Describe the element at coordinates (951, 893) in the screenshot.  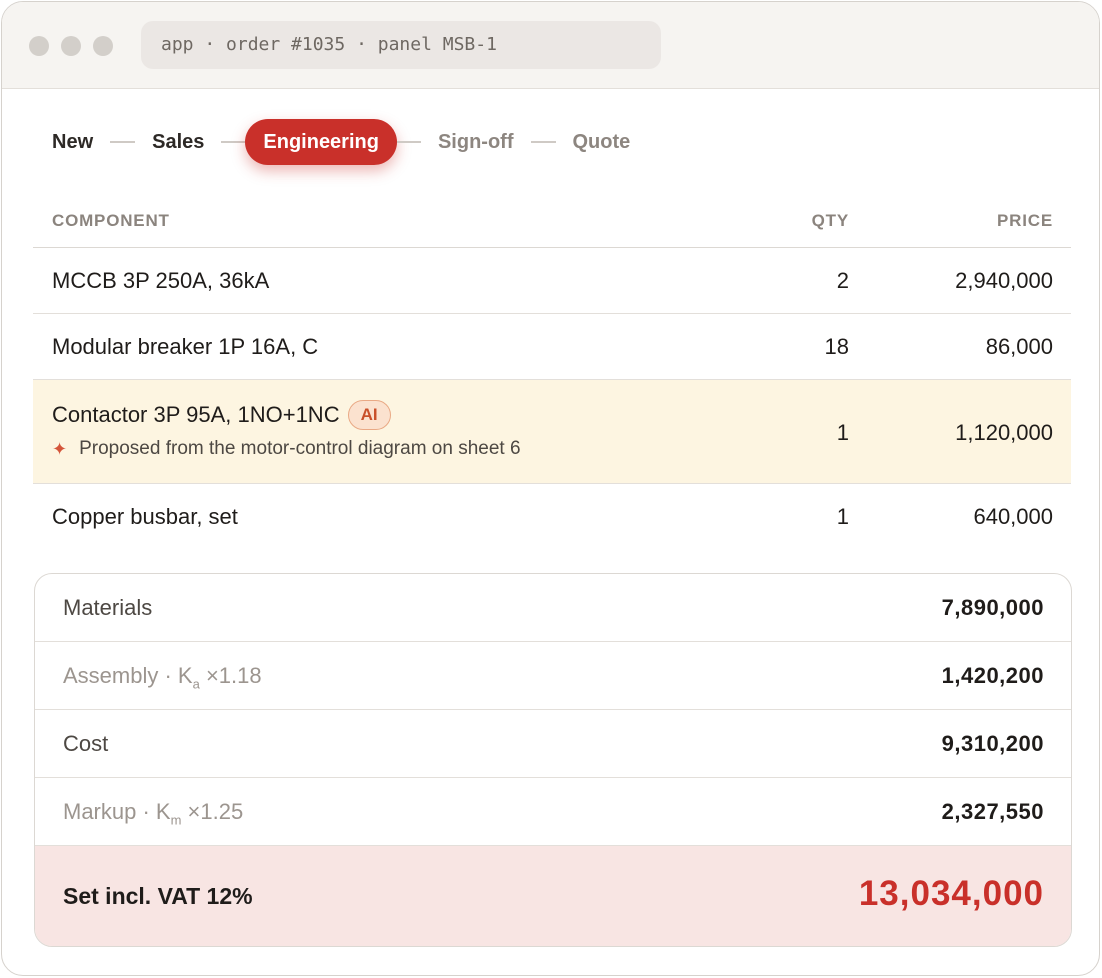
I see `total-value: 13,034,000` at that location.